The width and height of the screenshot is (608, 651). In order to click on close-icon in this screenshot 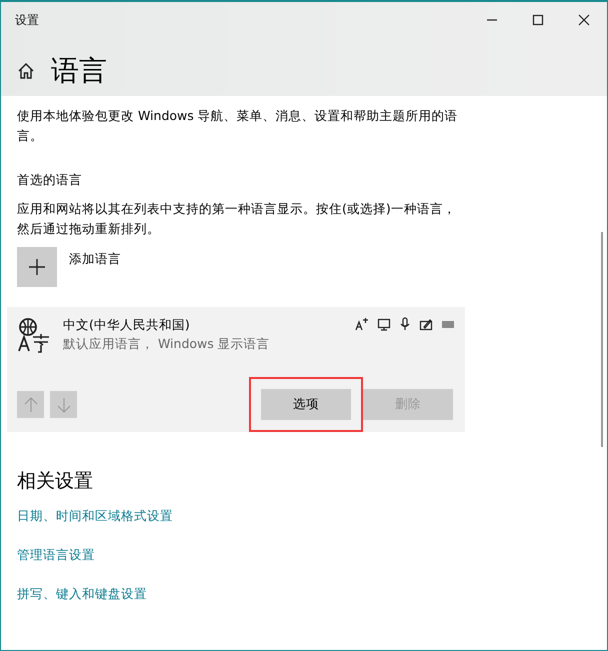, I will do `click(584, 20)`.